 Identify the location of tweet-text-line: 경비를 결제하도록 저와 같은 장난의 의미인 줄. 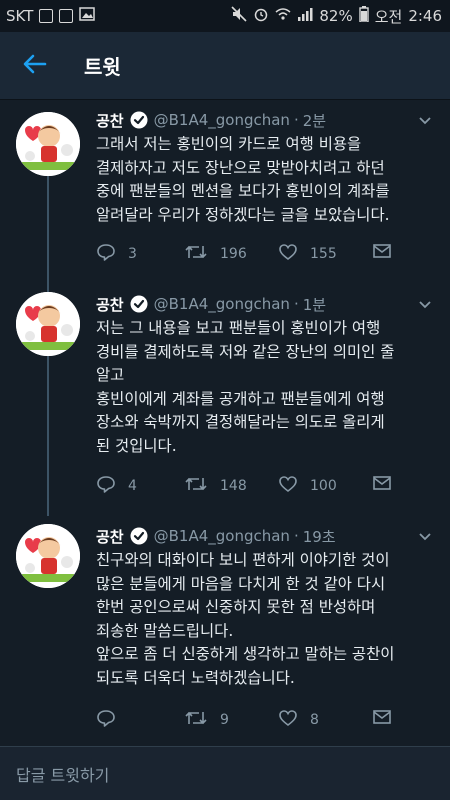
(245, 351).